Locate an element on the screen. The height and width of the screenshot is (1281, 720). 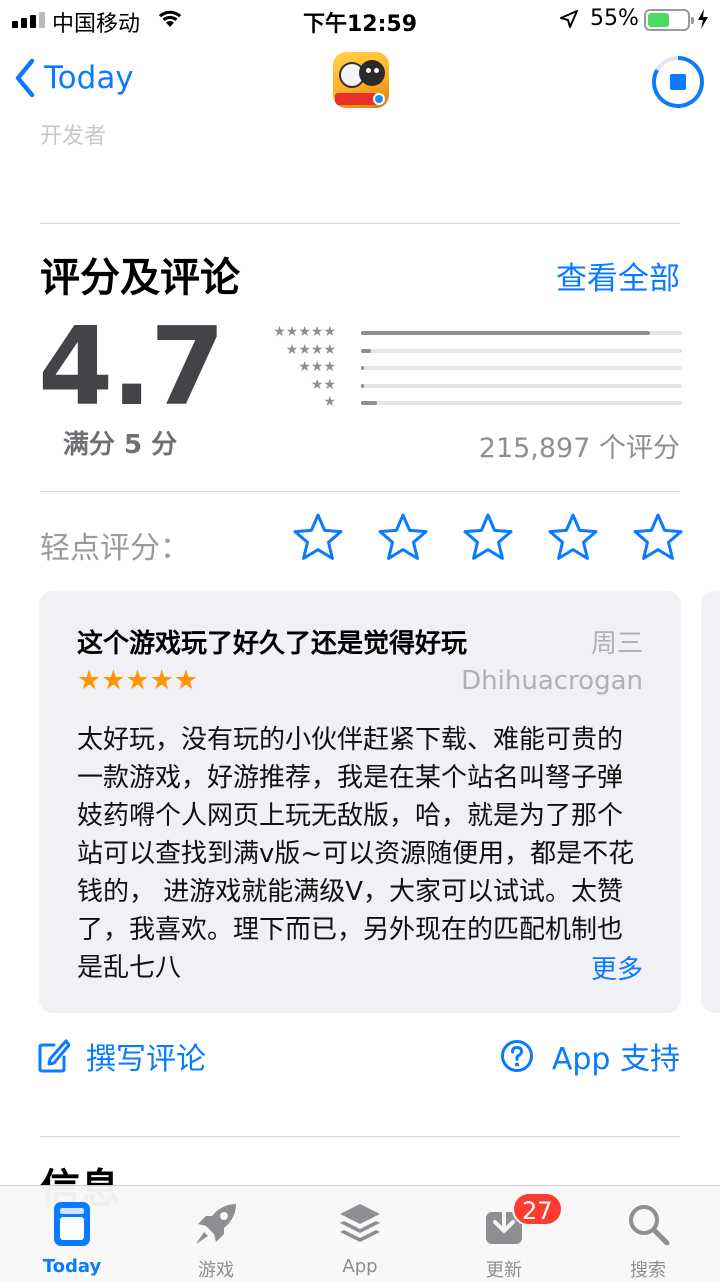
histogram-row-4-star: ★★★★ is located at coordinates (466, 351).